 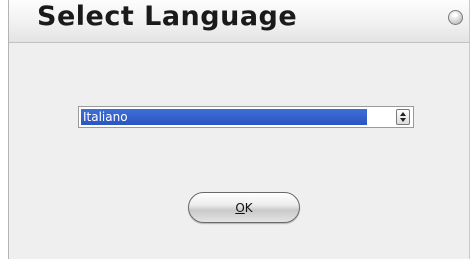 I want to click on language-select-value: Italiano, so click(x=224, y=117).